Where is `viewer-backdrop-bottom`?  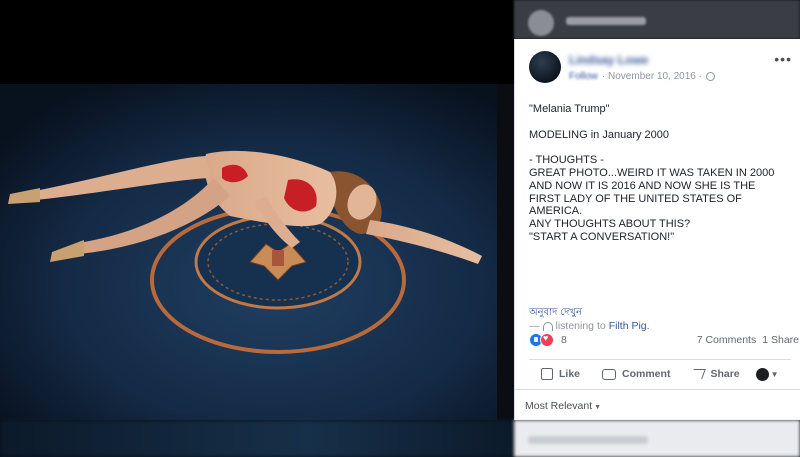 viewer-backdrop-bottom is located at coordinates (257, 438).